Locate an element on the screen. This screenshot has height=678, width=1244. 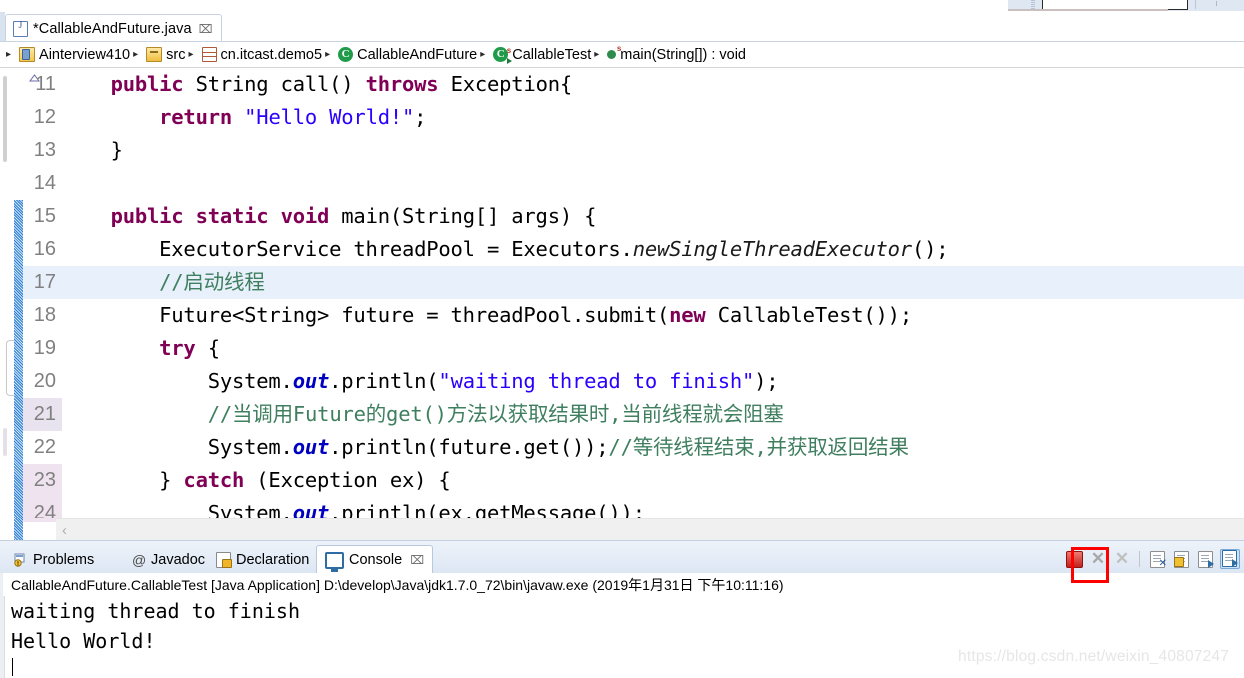
scroll-lock-button is located at coordinates (1181, 559).